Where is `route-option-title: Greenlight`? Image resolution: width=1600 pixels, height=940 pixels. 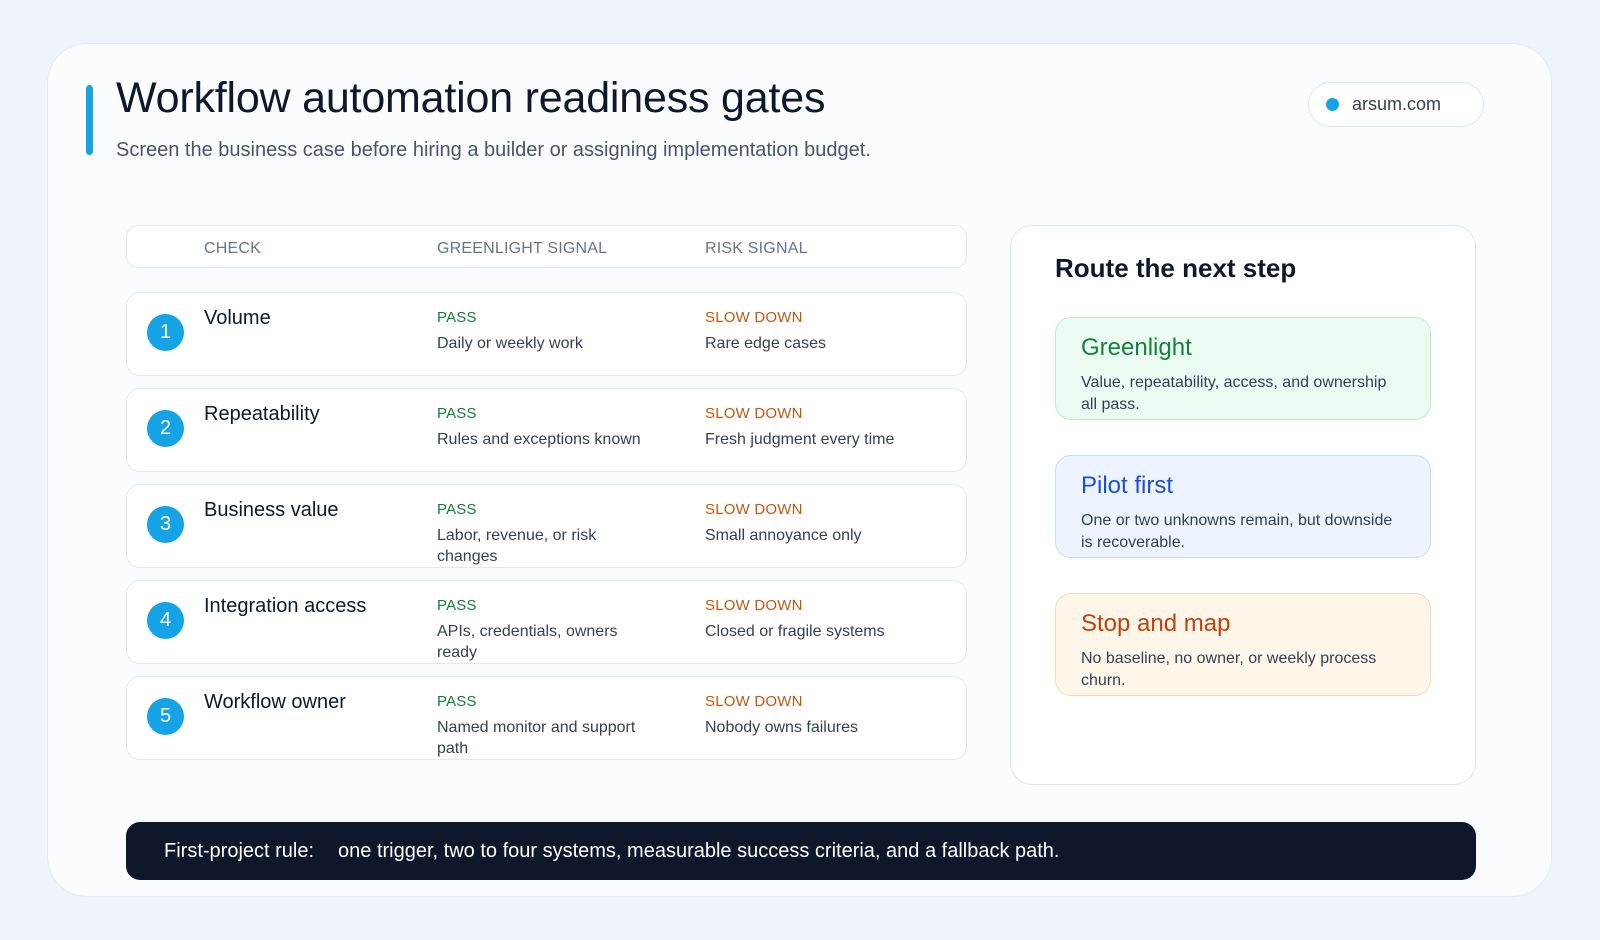 route-option-title: Greenlight is located at coordinates (1136, 347).